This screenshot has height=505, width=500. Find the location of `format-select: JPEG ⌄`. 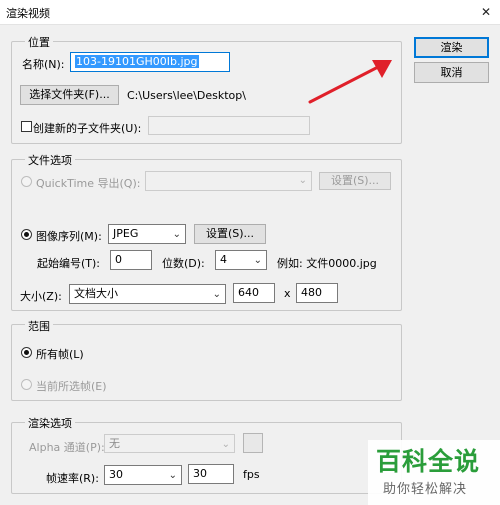

format-select: JPEG ⌄ is located at coordinates (147, 234).